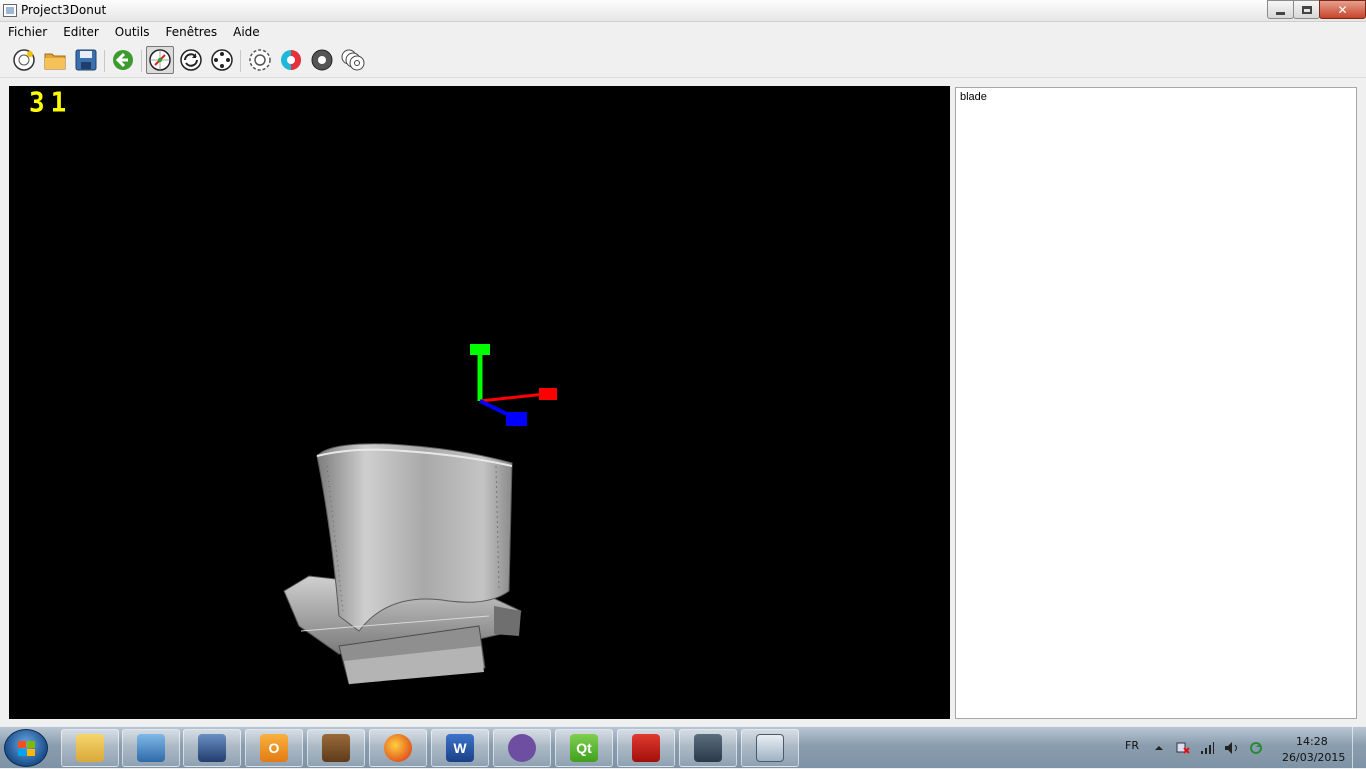  I want to click on sync-icon, so click(1255, 748).